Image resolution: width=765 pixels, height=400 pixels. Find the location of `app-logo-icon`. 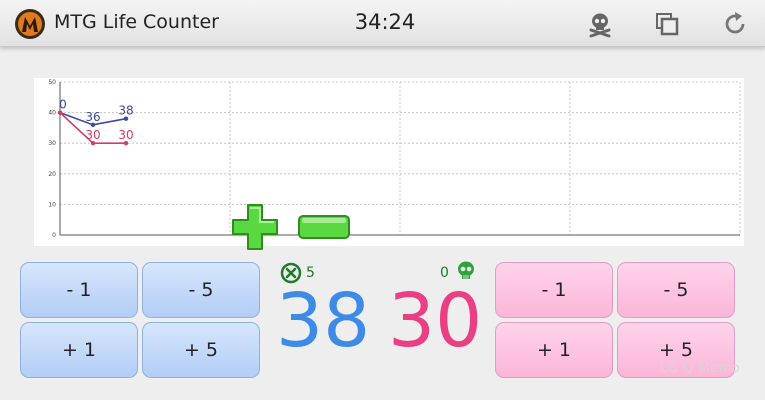

app-logo-icon is located at coordinates (30, 24).